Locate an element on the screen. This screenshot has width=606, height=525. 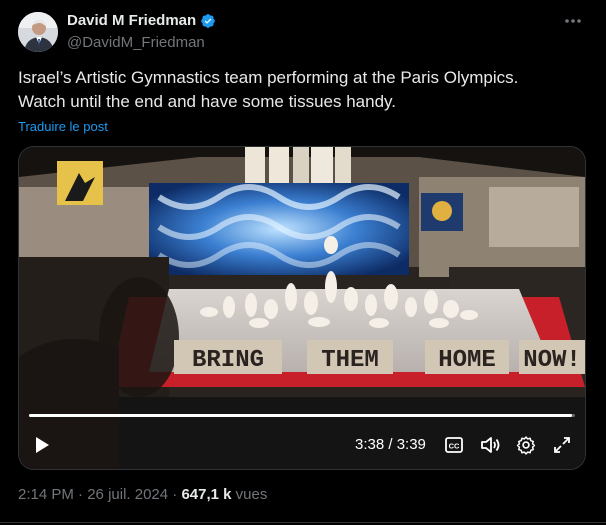
bring-them-home-banner: BRING THEM HOME NOW! is located at coordinates (379, 357).